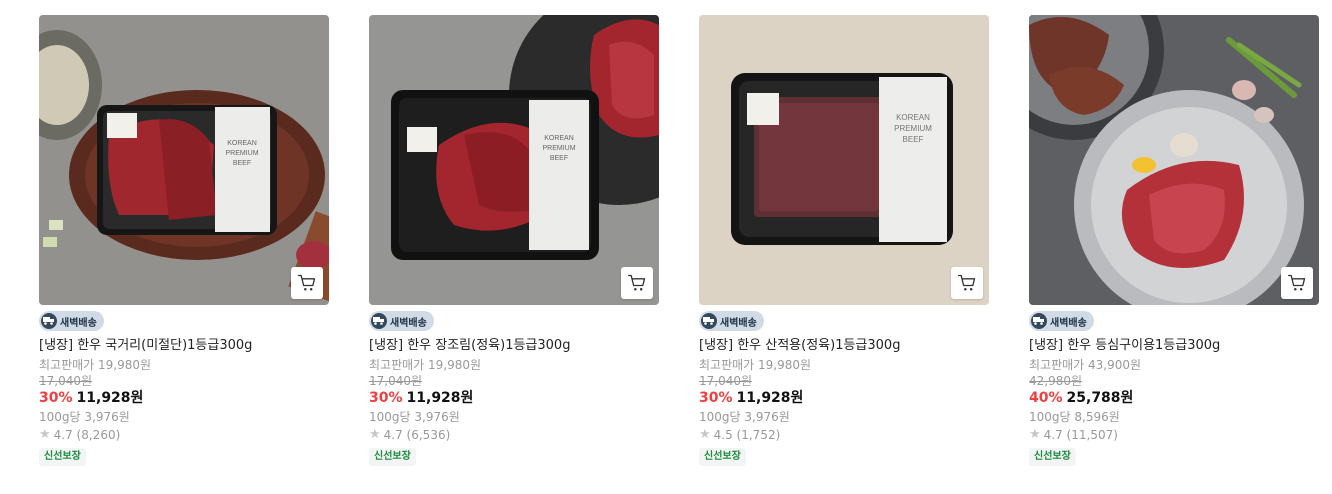 The image size is (1332, 494). I want to click on rating-value: 4.7 (6,536), so click(417, 435).